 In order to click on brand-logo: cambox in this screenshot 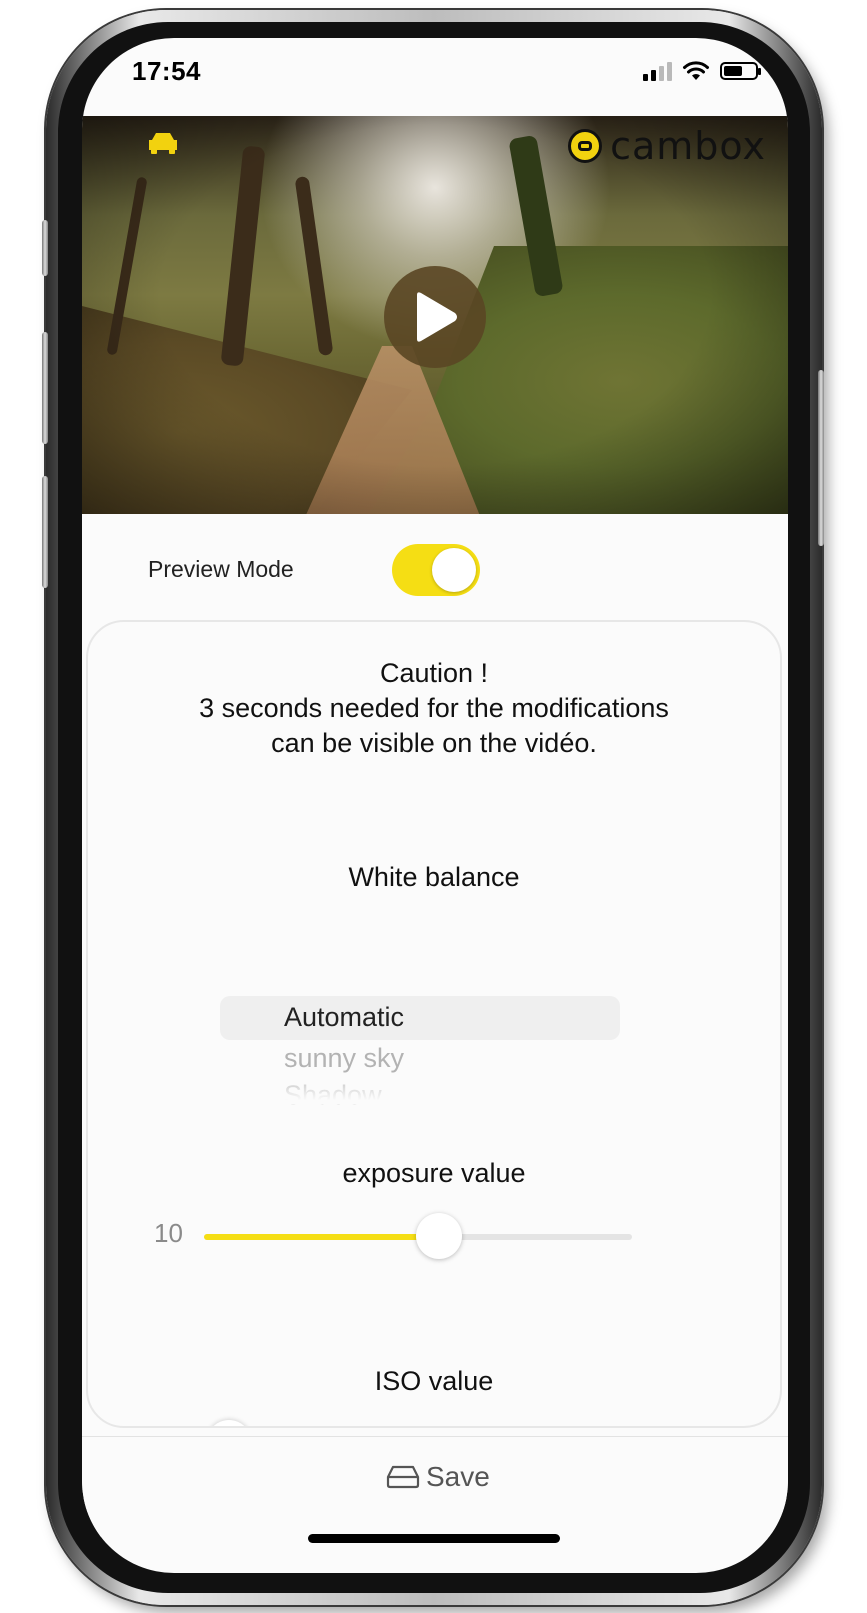, I will do `click(667, 146)`.